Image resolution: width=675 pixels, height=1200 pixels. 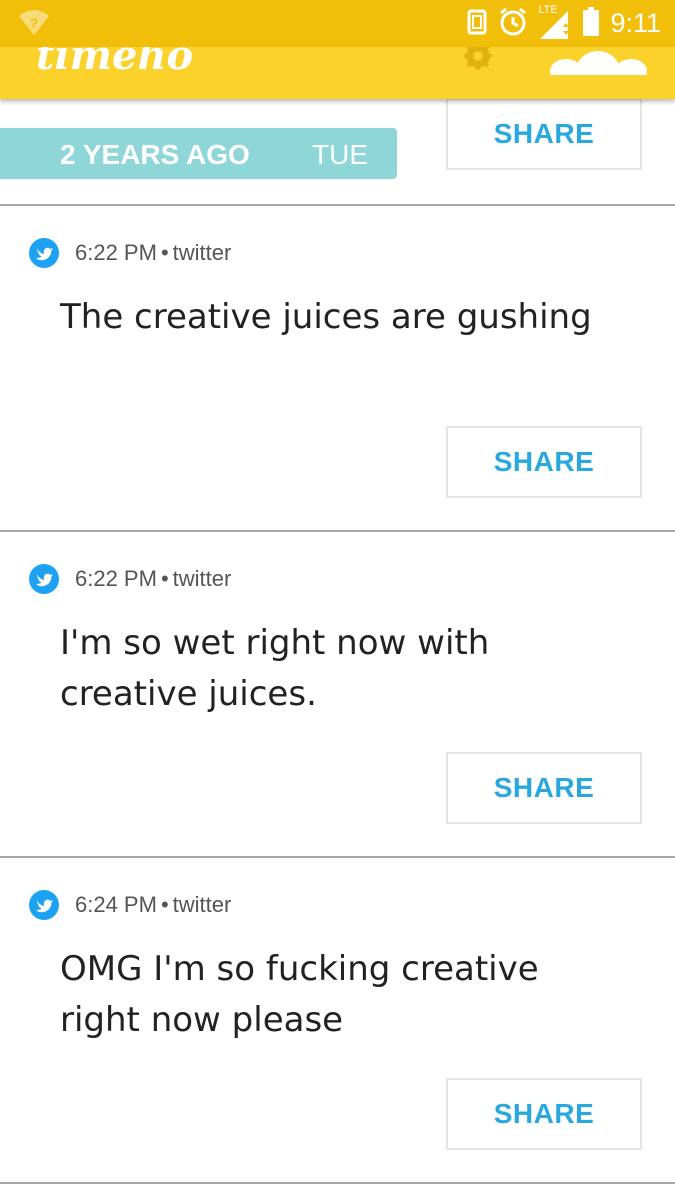 What do you see at coordinates (555, 22) in the screenshot?
I see `signal-lte-icon: LTE` at bounding box center [555, 22].